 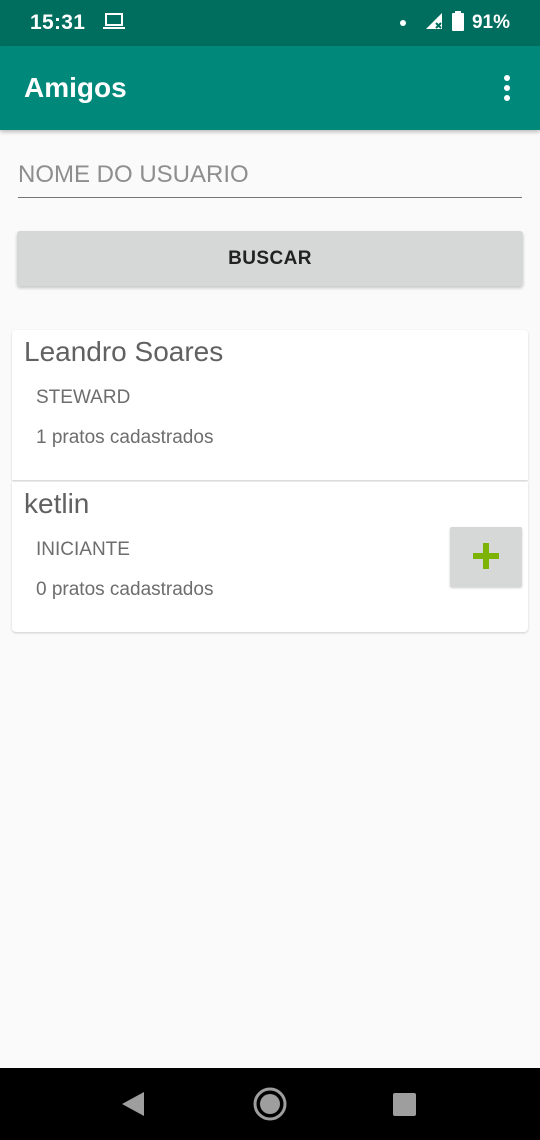 I want to click on search-button: BUSCAR, so click(x=270, y=258).